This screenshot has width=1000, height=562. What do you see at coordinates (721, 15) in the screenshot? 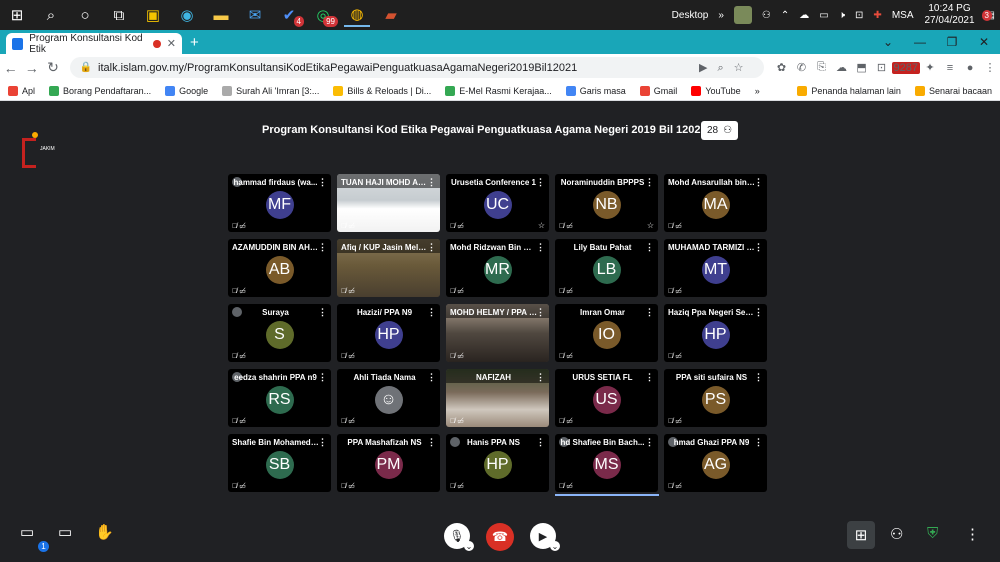
I see `chevron-right-icon: »` at bounding box center [721, 15].